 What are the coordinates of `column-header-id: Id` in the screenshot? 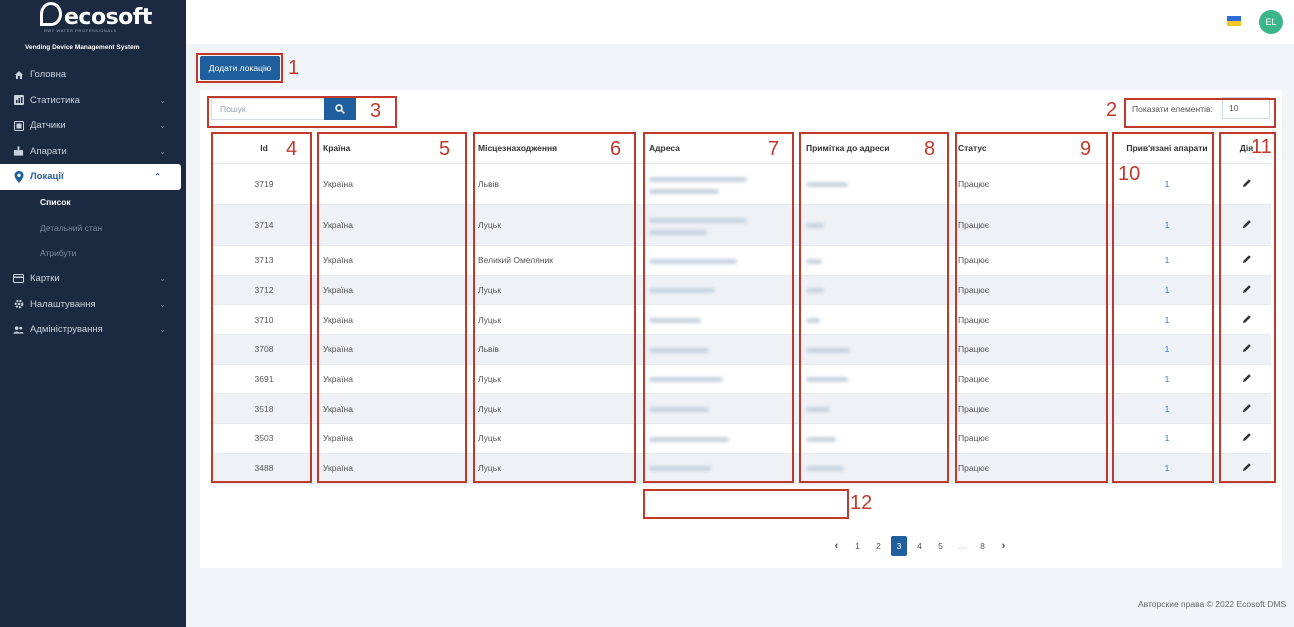 It's located at (264, 148).